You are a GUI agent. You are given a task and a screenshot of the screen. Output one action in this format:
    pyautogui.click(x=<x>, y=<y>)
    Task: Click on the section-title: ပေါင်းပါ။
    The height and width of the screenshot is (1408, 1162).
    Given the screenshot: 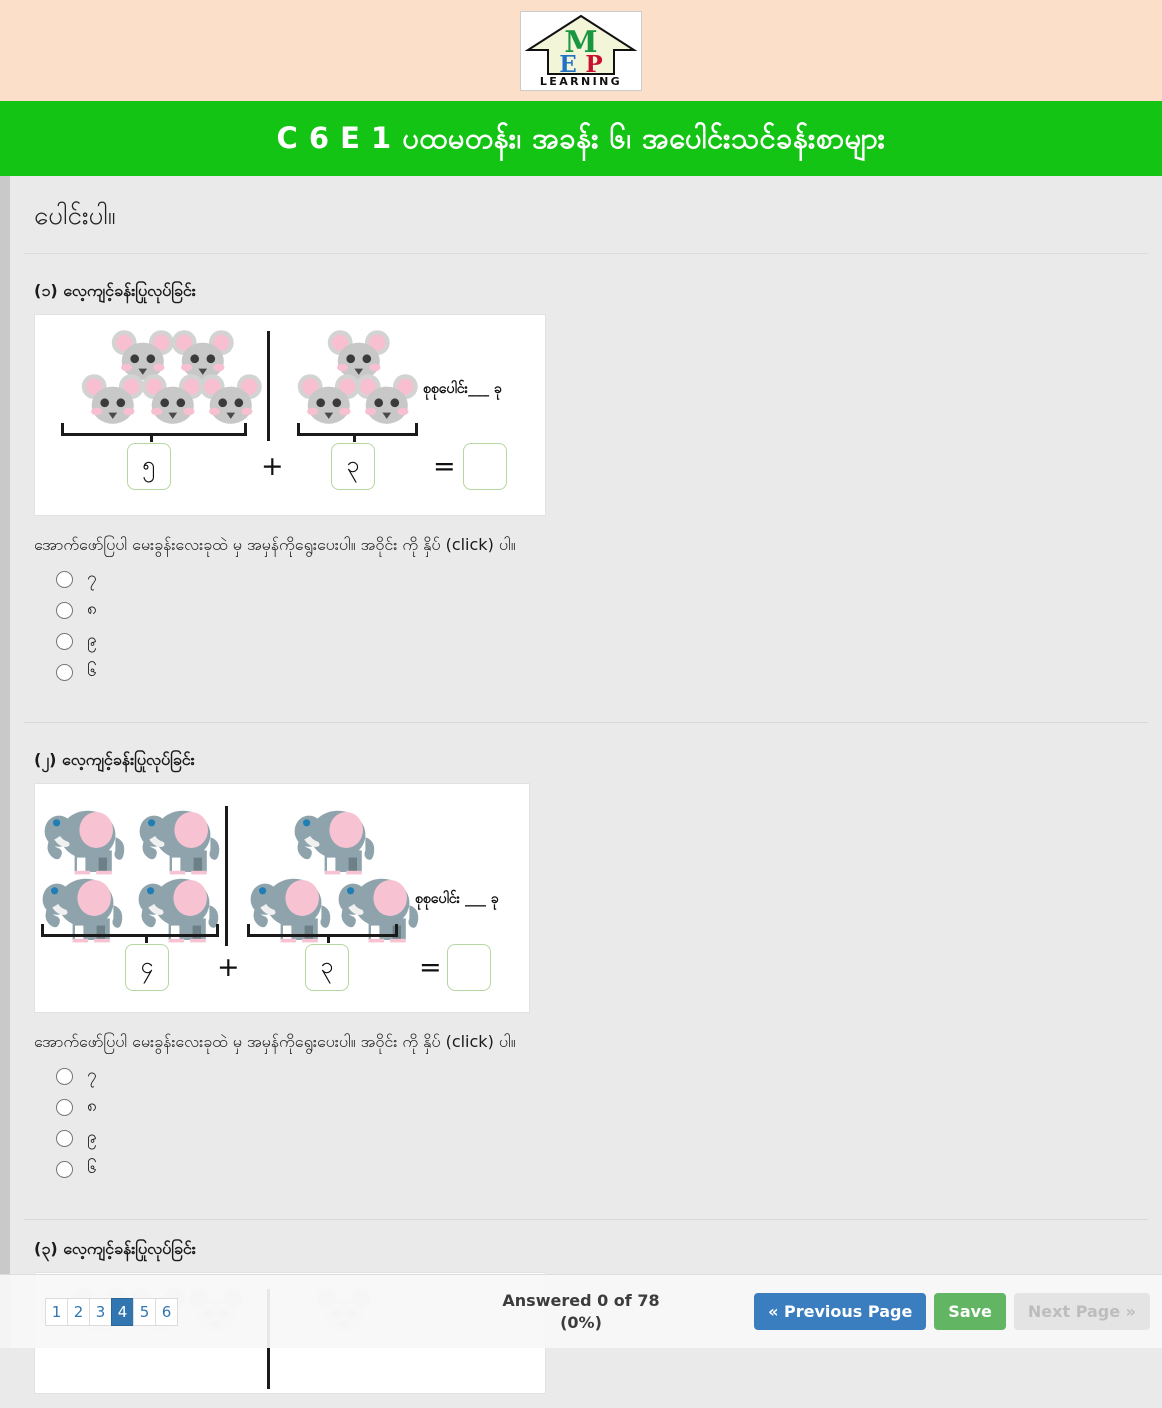 What is the action you would take?
    pyautogui.click(x=75, y=216)
    